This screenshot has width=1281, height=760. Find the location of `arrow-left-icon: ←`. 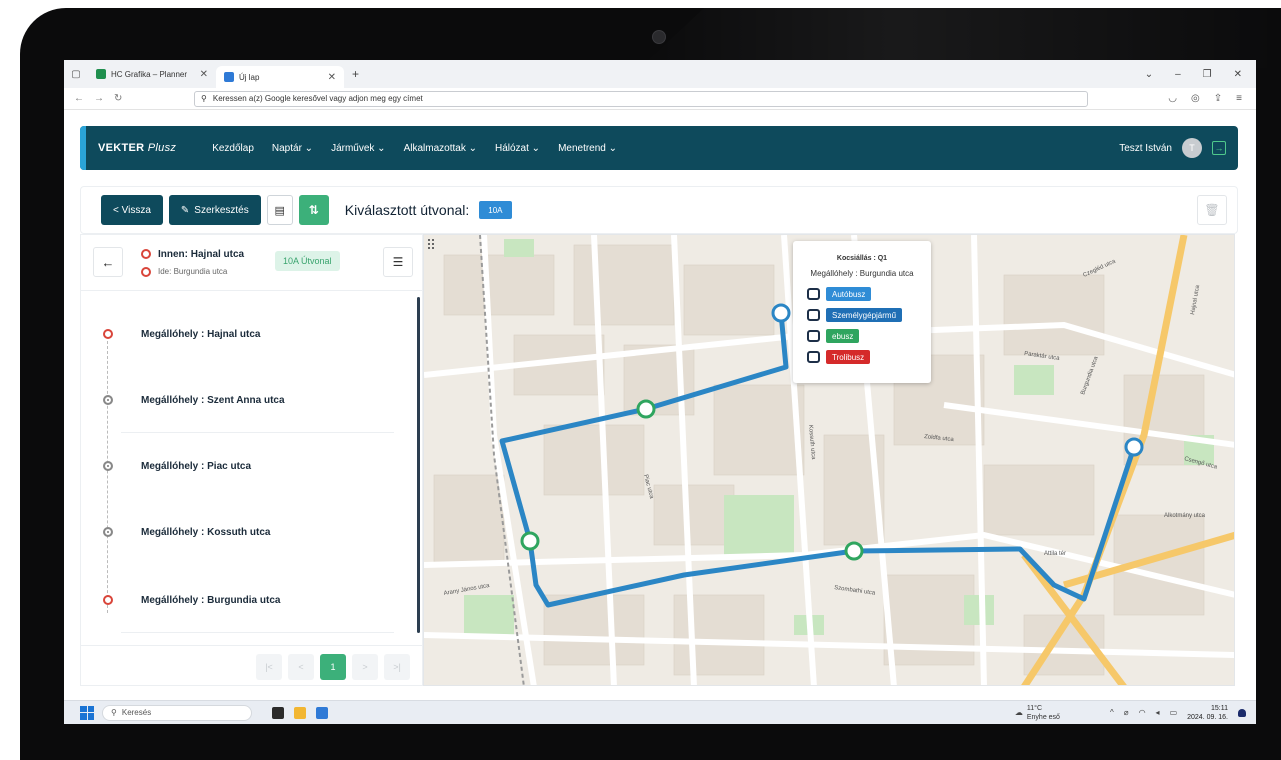

arrow-left-icon: ← is located at coordinates (108, 262).